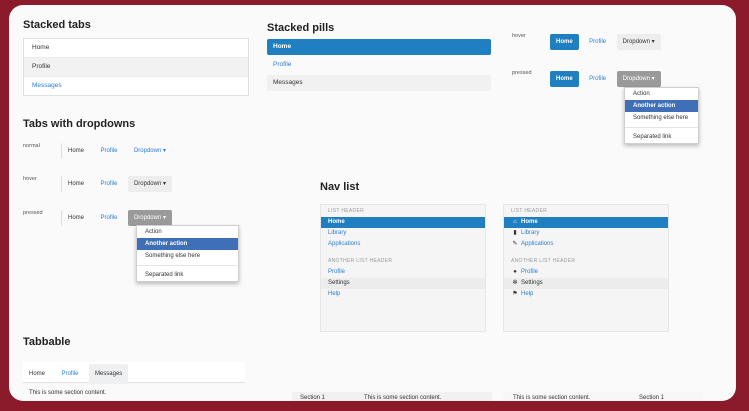  Describe the element at coordinates (403, 283) in the screenshot. I see `nav-item-settings: Settings` at that location.